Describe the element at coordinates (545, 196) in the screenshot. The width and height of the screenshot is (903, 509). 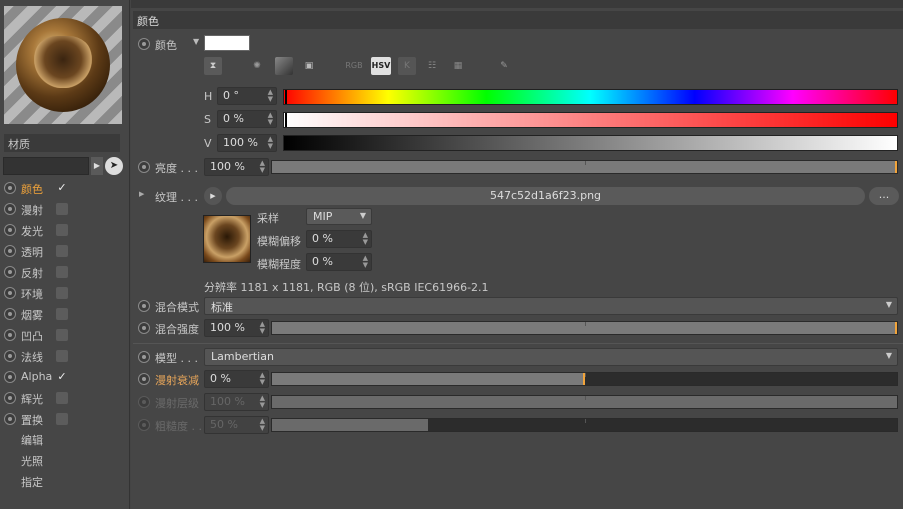
I see `texture-filename-button: 547c52d1a6f23.png` at that location.